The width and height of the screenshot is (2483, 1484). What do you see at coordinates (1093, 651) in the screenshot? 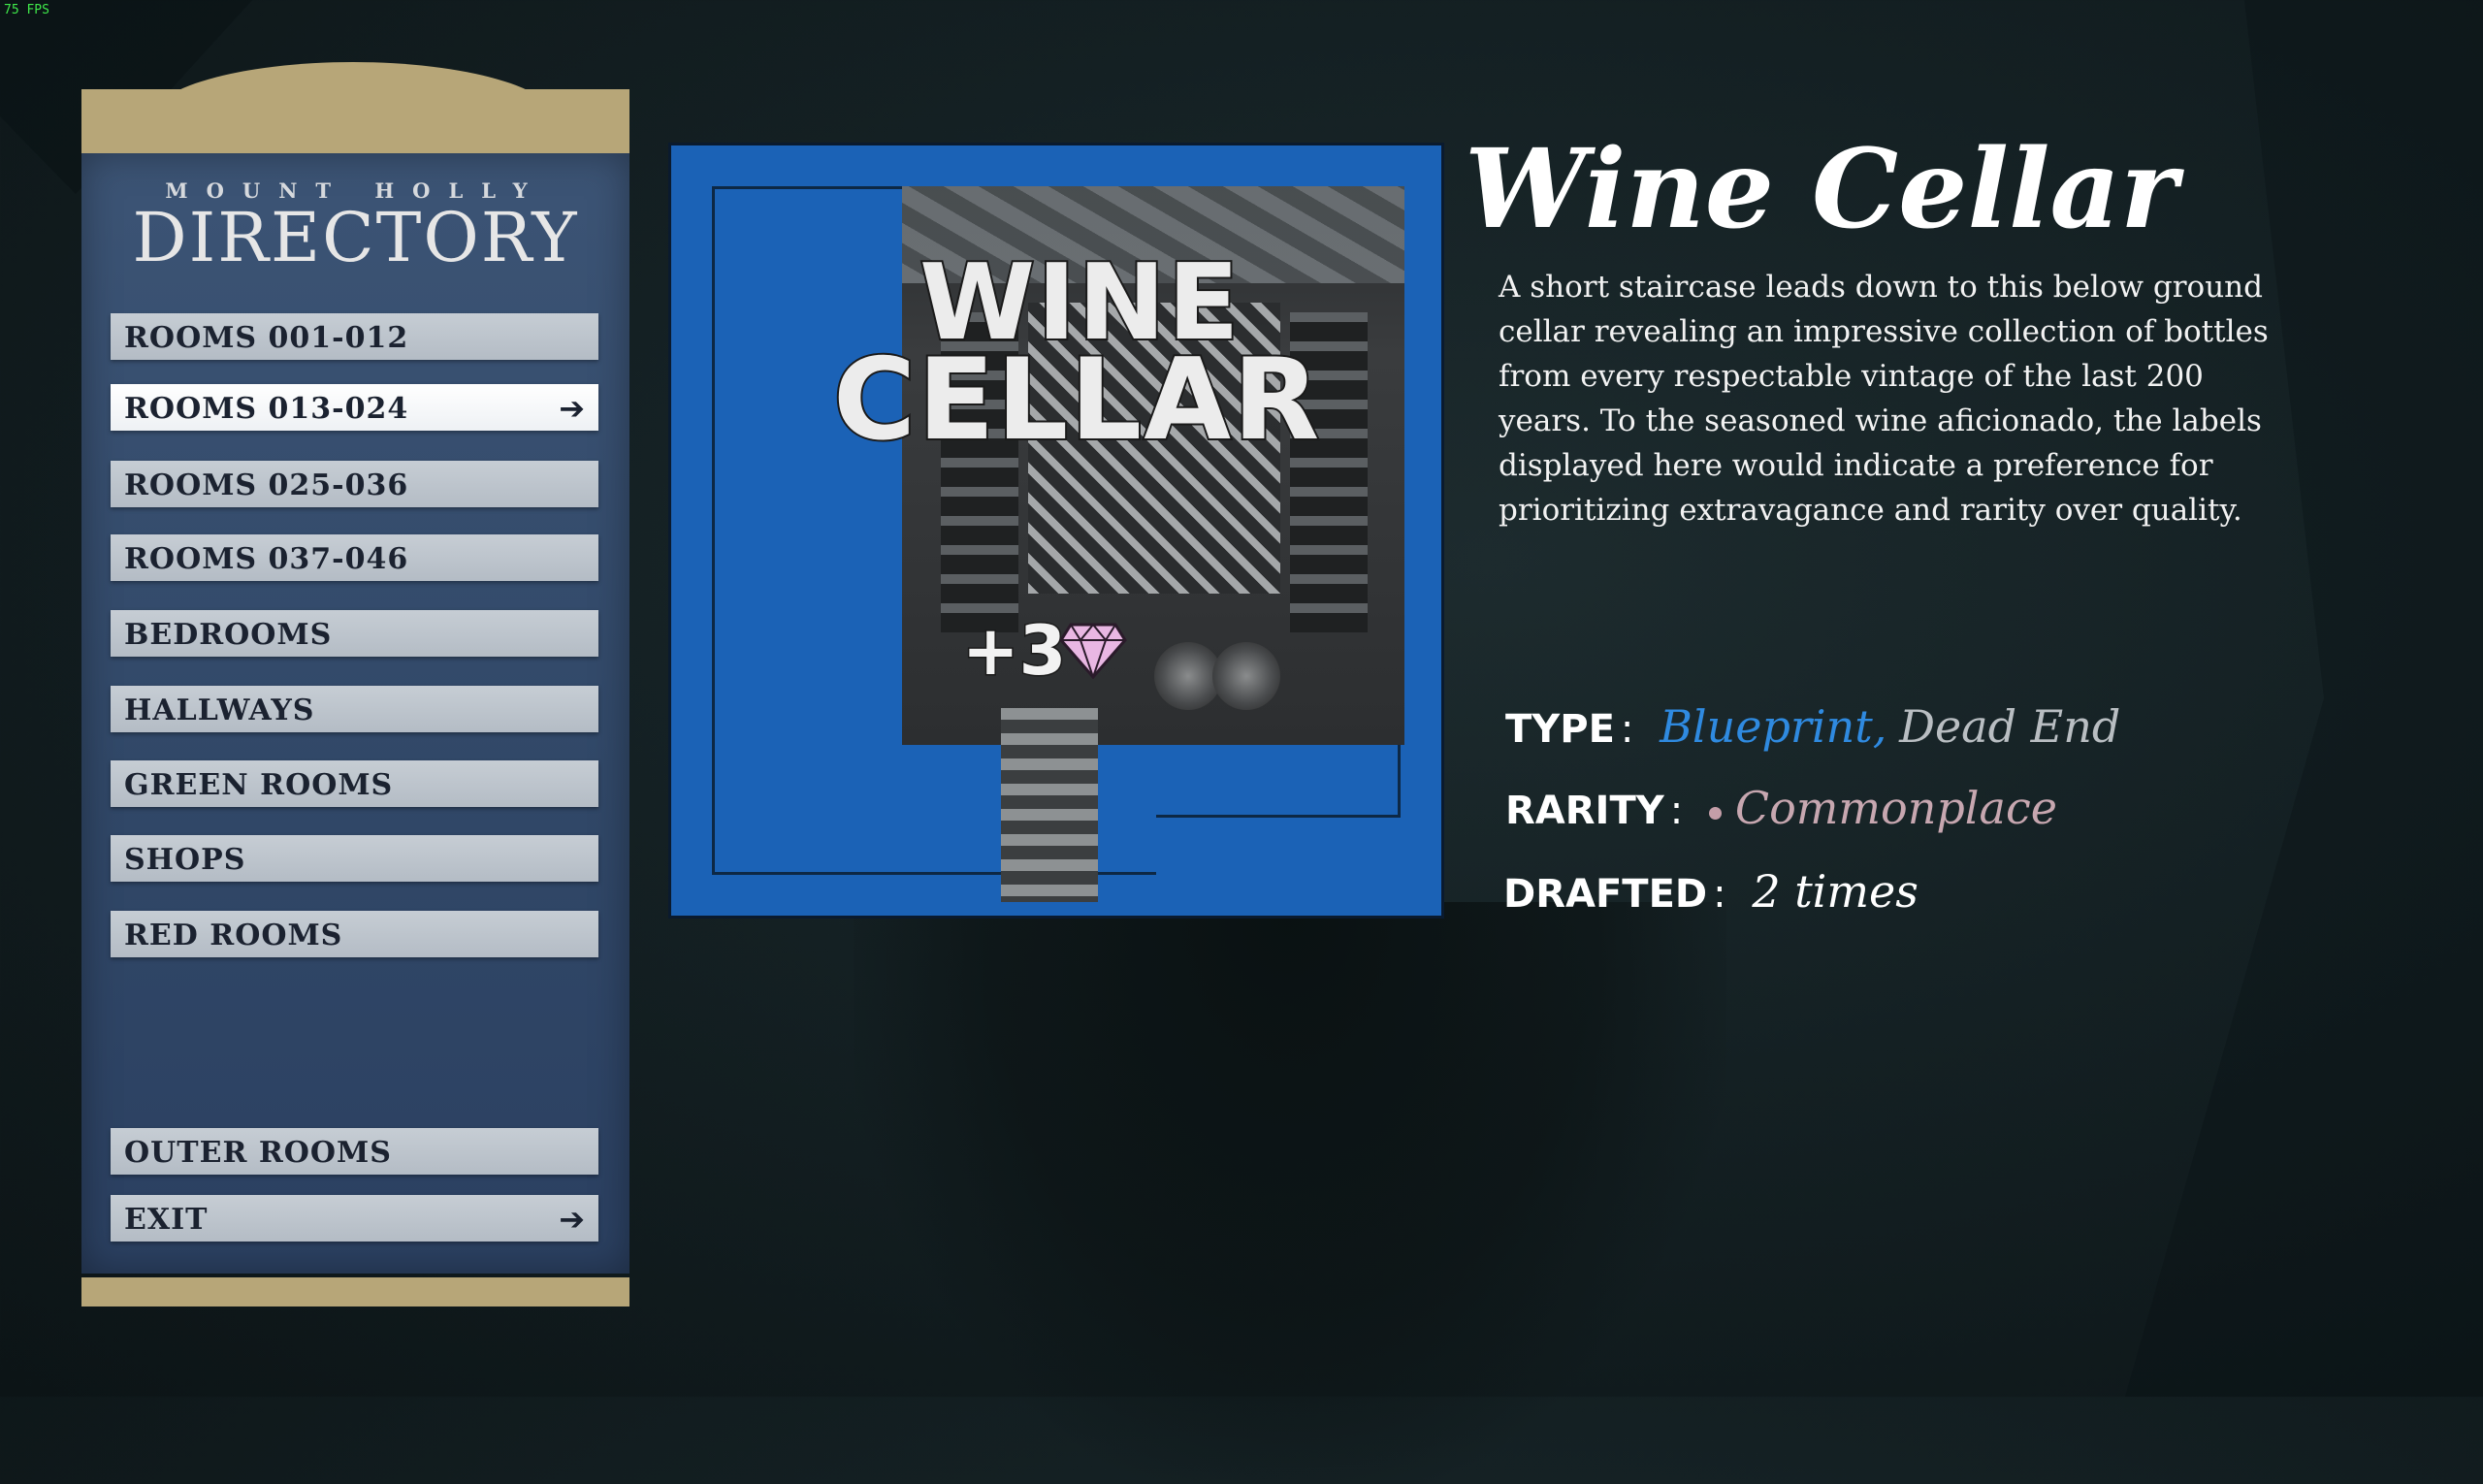
I see `gem-icon` at bounding box center [1093, 651].